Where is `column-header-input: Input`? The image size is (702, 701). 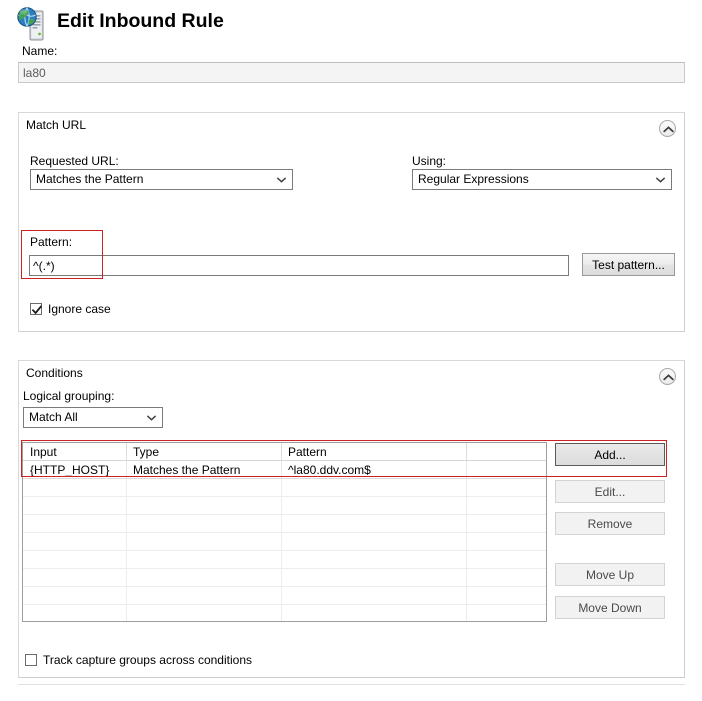
column-header-input: Input is located at coordinates (43, 452).